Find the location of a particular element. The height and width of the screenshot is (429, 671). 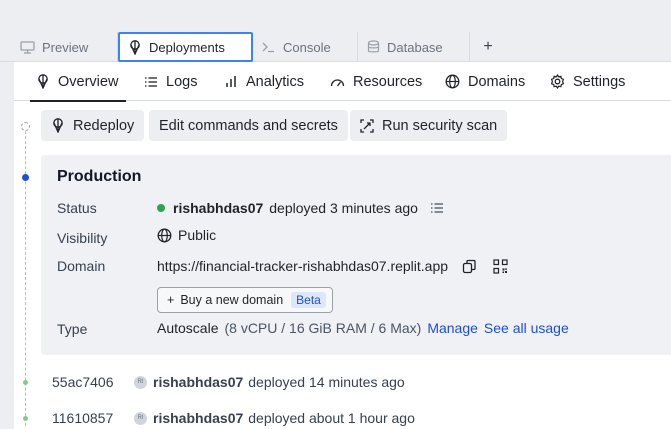

manage-link: Manage is located at coordinates (452, 328).